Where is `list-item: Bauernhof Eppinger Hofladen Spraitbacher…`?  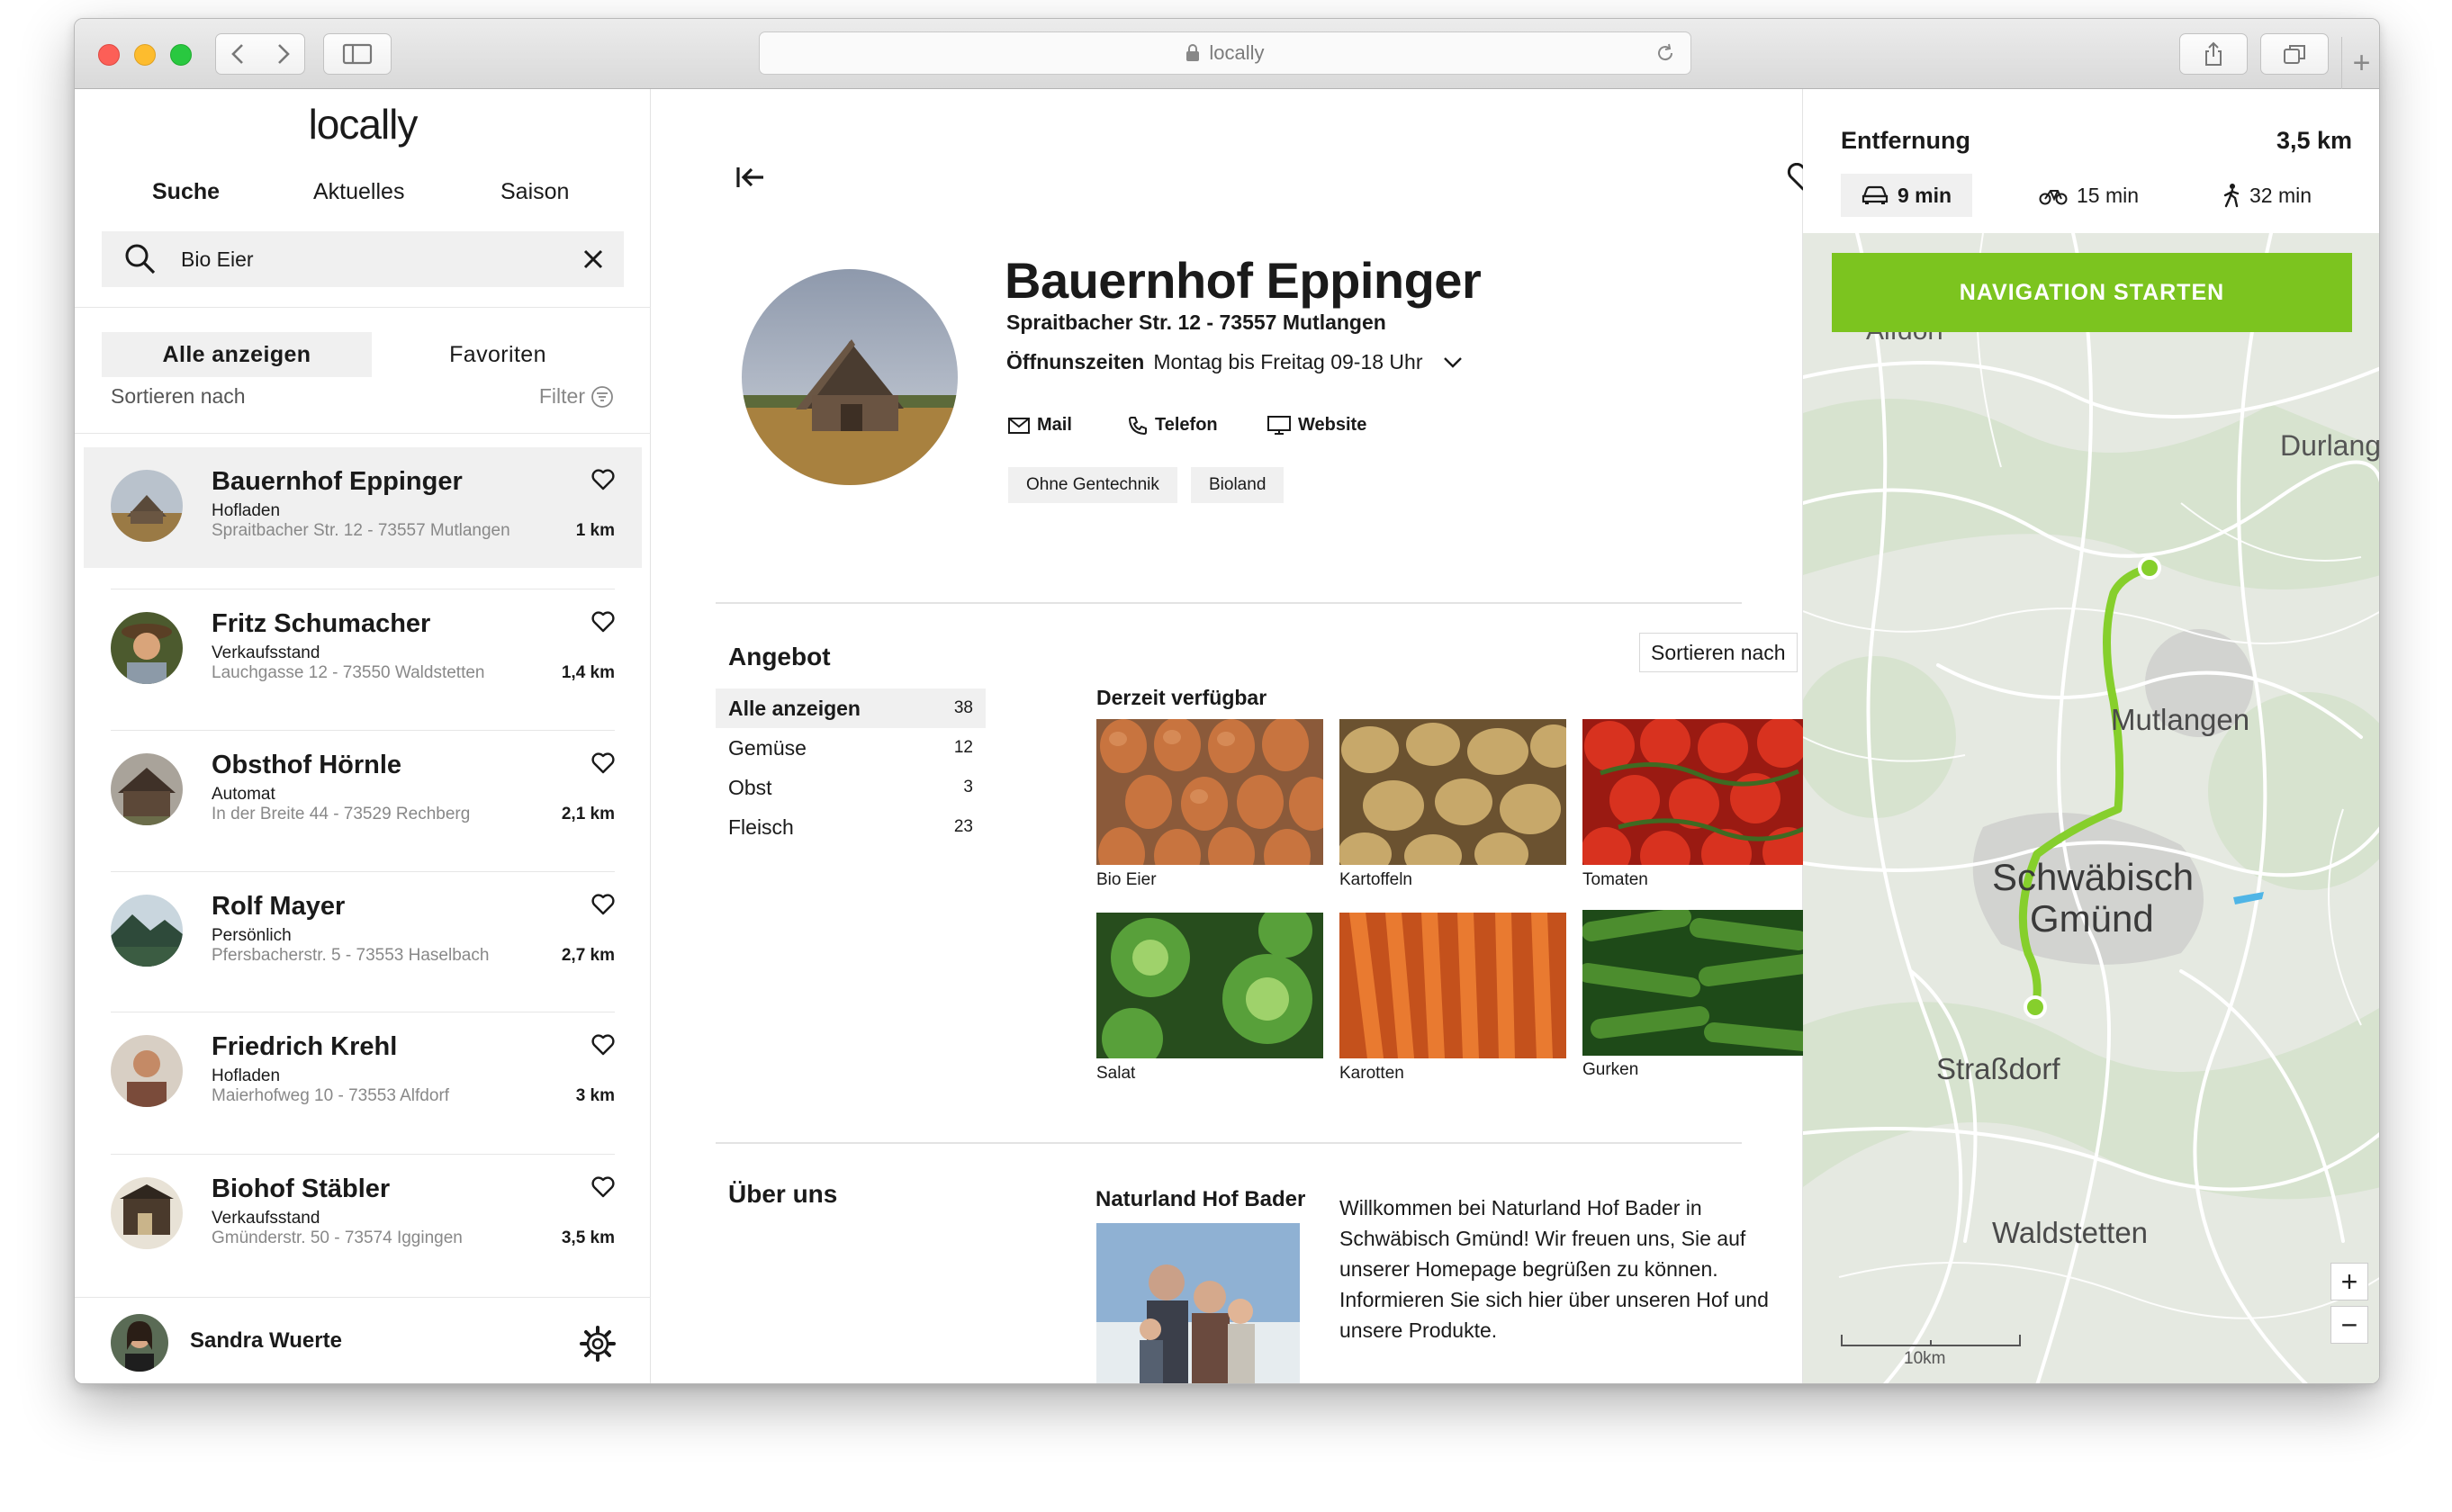 list-item: Bauernhof Eppinger Hofladen Spraitbacher… is located at coordinates (363, 508).